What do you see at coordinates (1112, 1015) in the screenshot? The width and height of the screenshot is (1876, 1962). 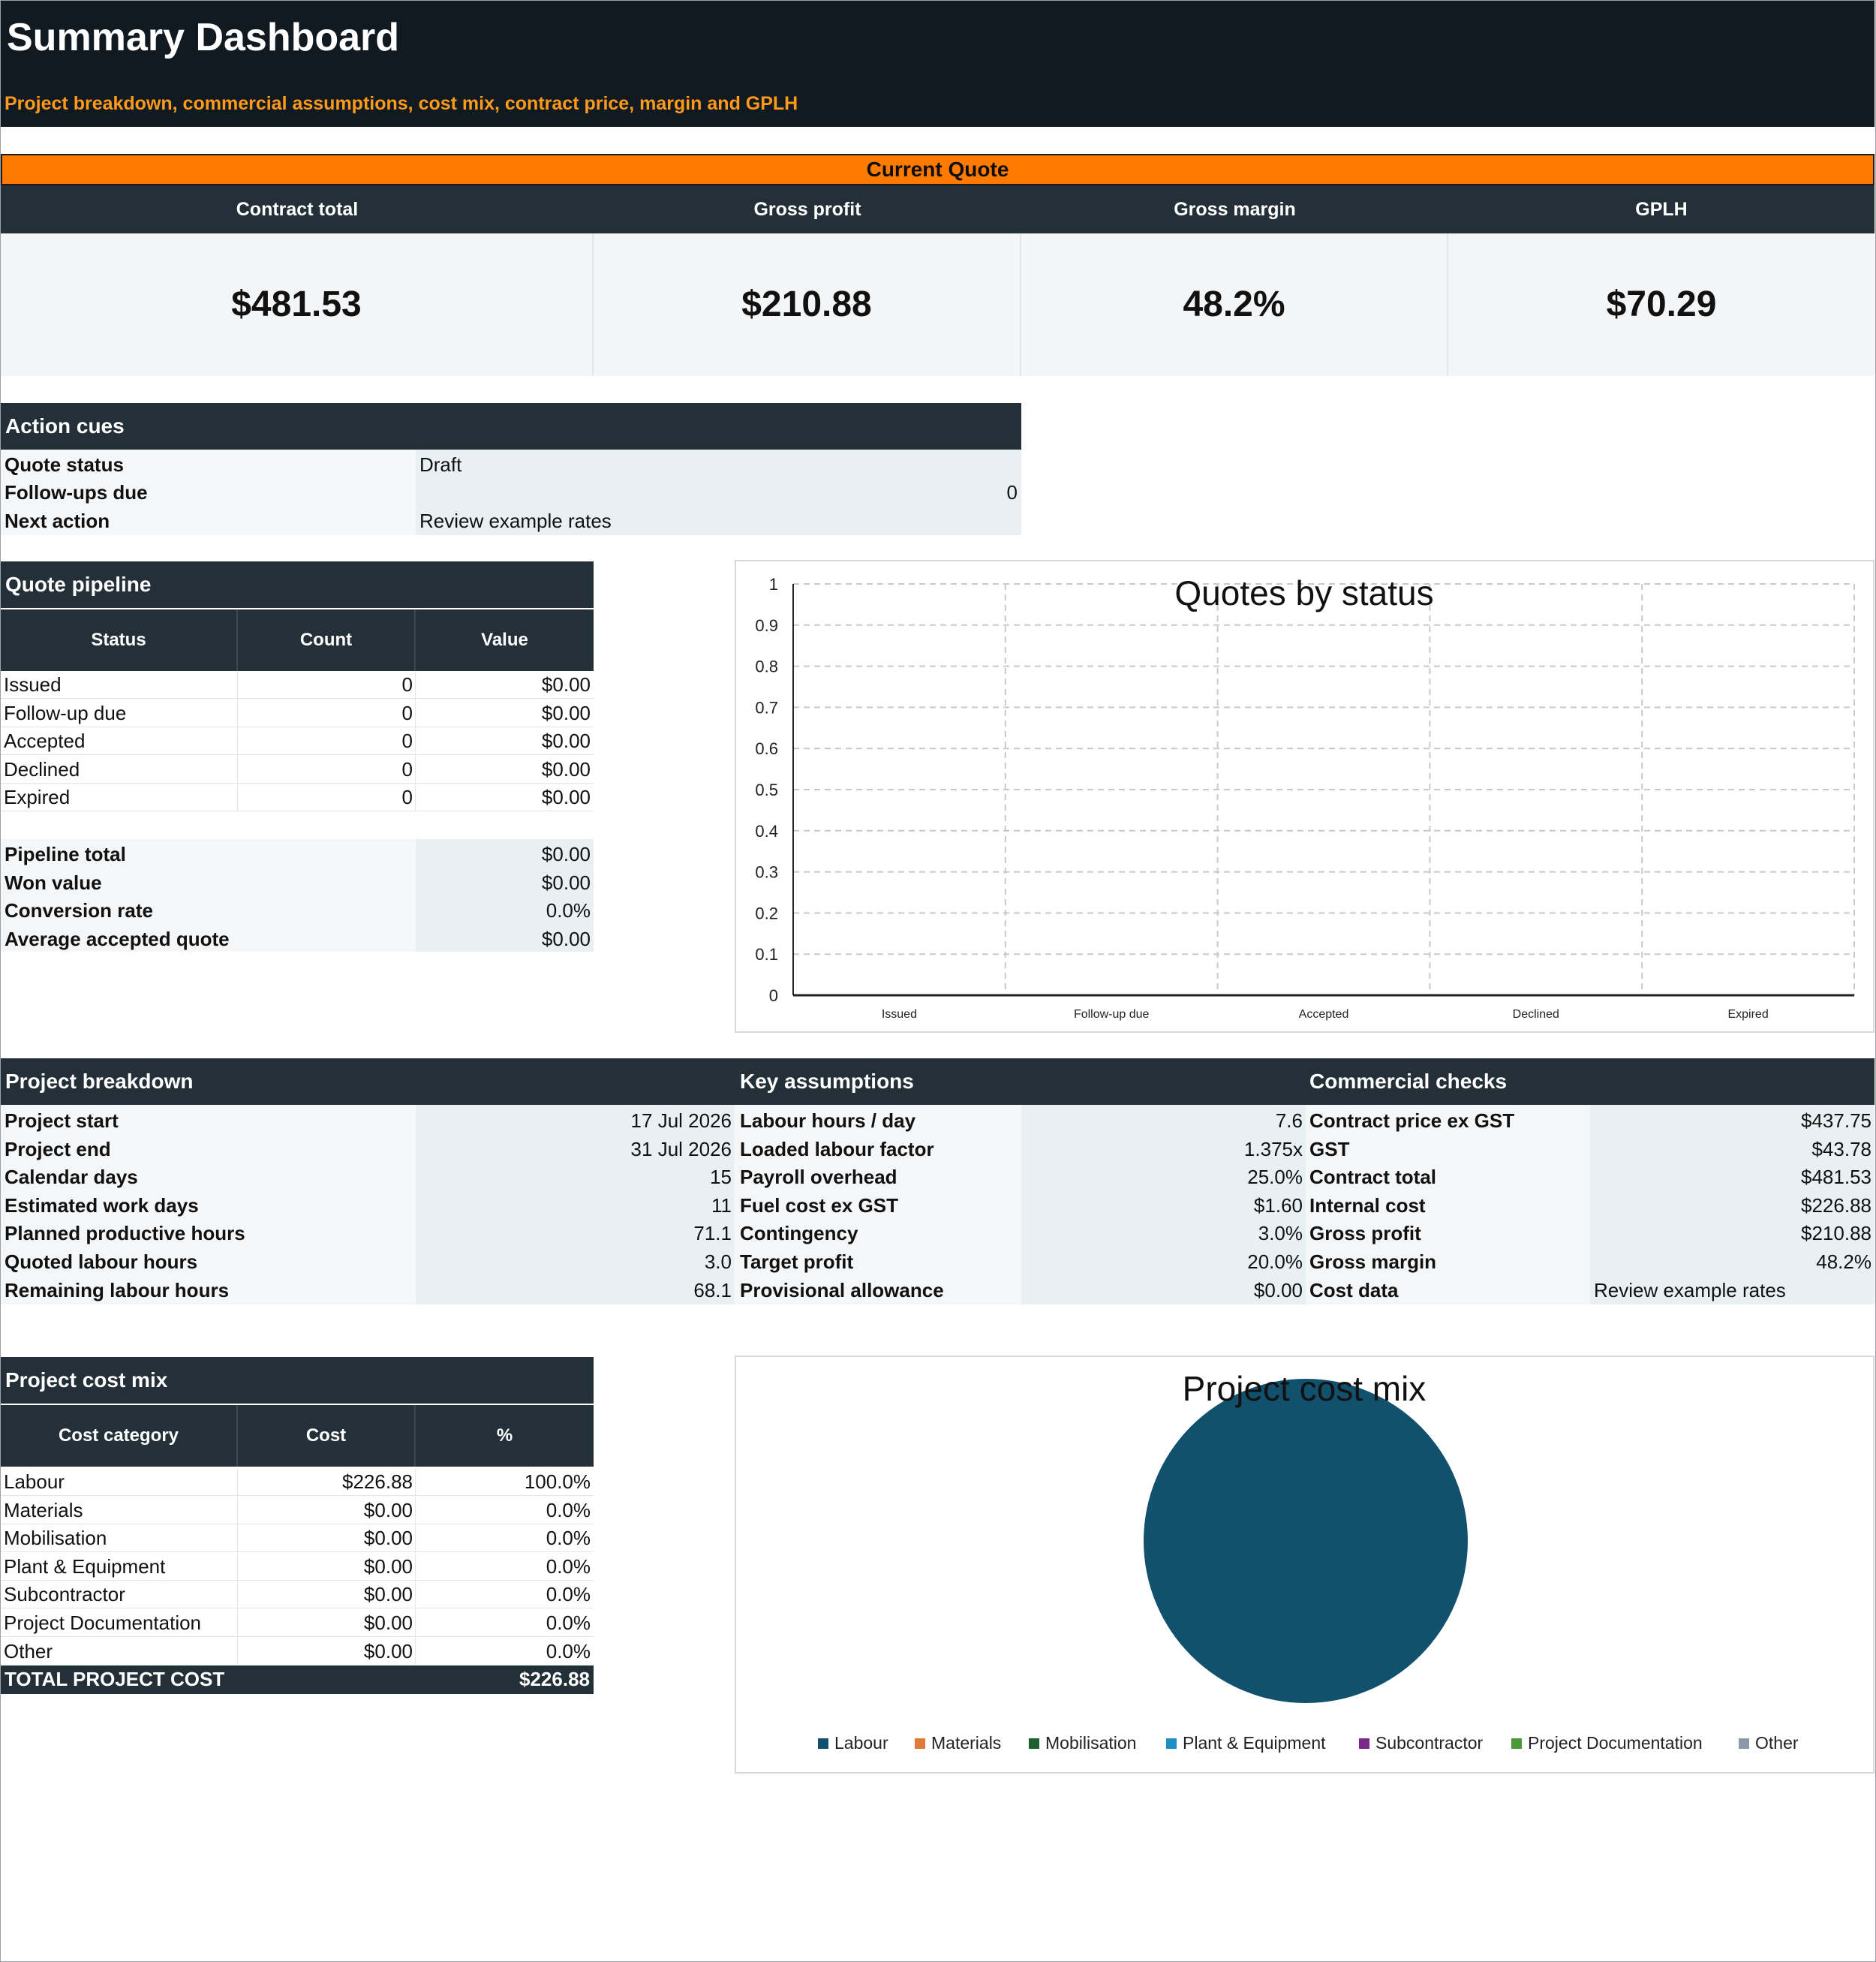 I see `x-tick-label: Follow-up due` at bounding box center [1112, 1015].